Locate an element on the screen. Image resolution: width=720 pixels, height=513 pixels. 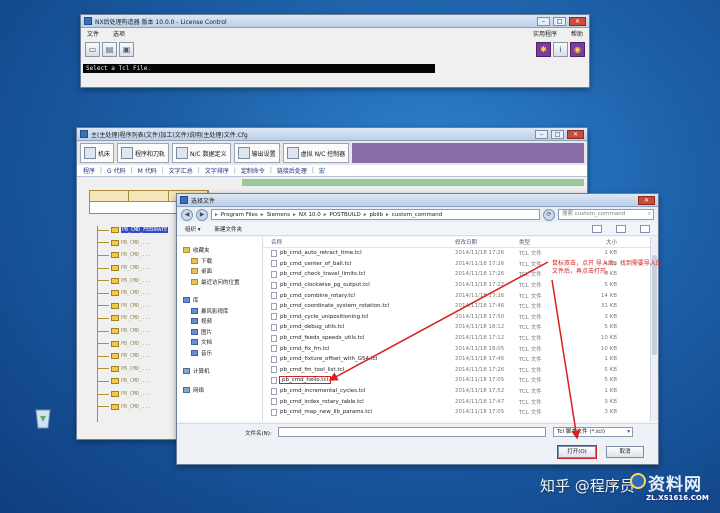
annotation-text: 鼠标双击，点开 导入后，找到需要导入的文件后，再点击打开。 is located at coordinates (607, 267).